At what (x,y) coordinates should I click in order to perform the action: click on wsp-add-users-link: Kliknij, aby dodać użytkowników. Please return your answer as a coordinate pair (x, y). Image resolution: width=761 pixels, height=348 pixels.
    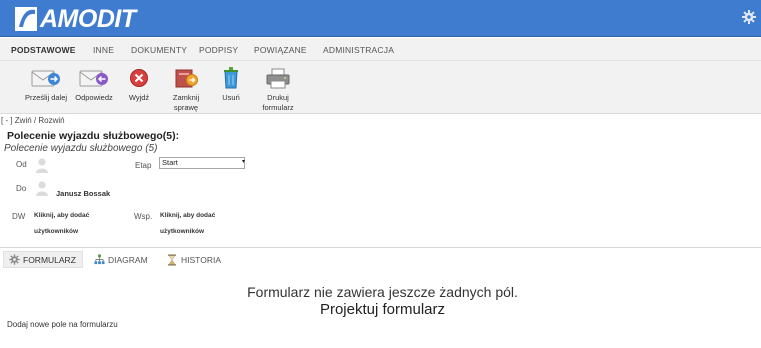
    Looking at the image, I should click on (187, 224).